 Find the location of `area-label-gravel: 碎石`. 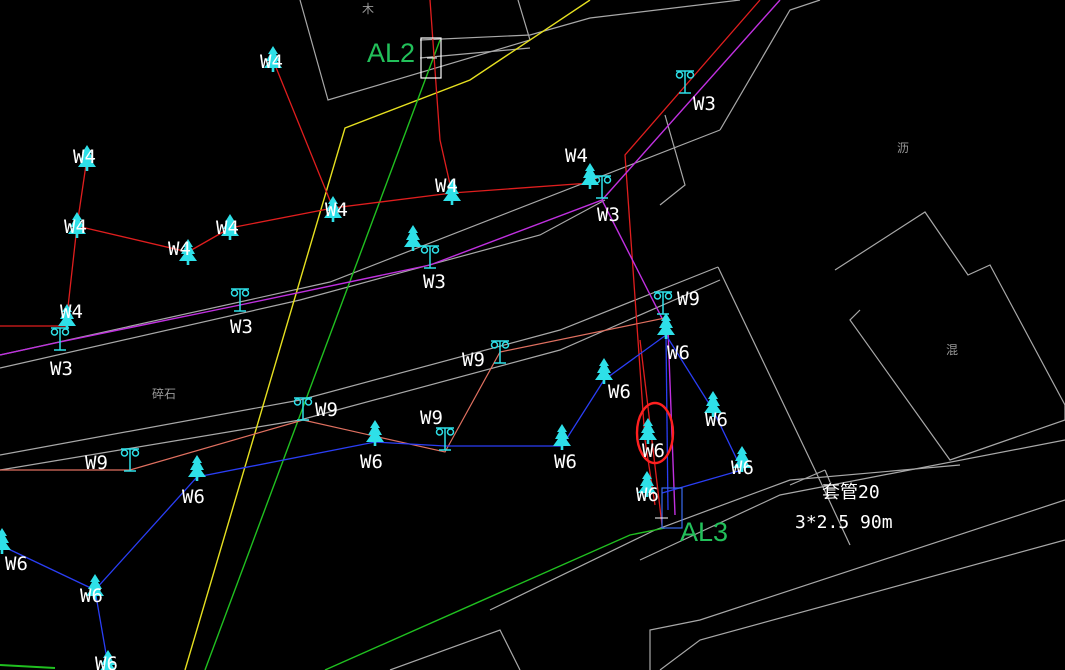

area-label-gravel: 碎石 is located at coordinates (164, 393).